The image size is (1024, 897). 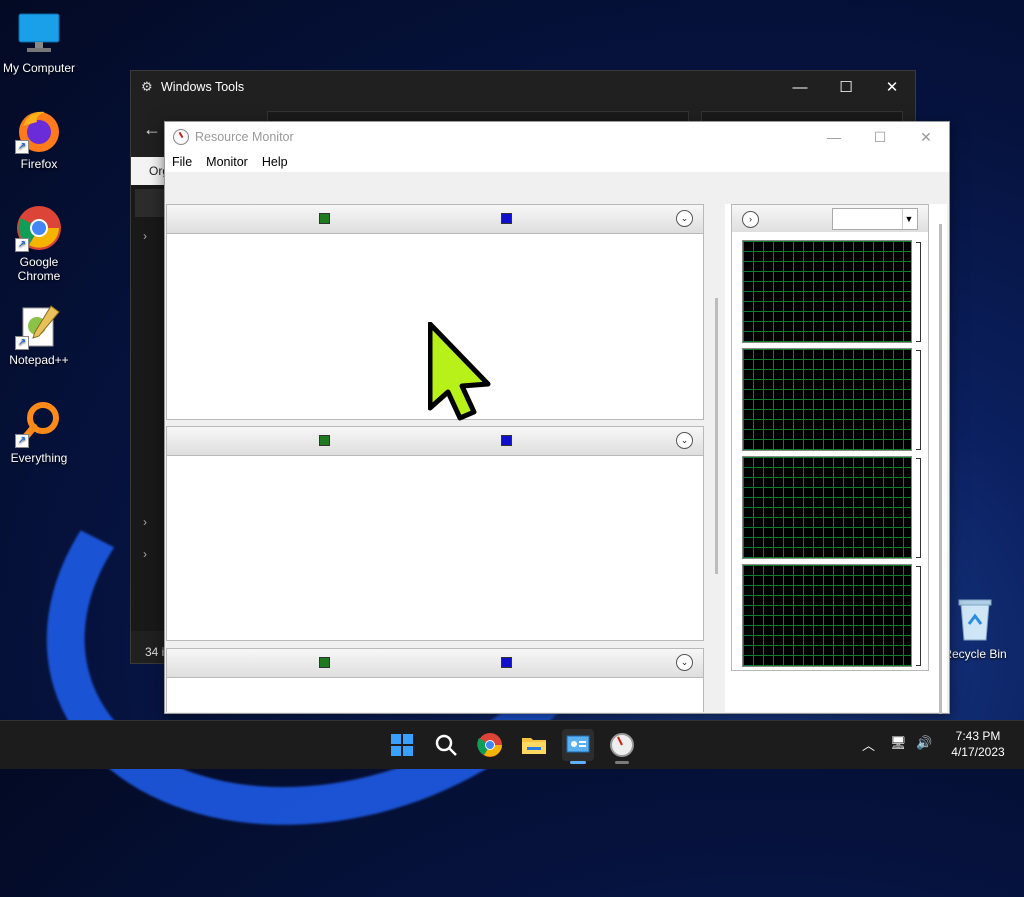 What do you see at coordinates (155, 652) in the screenshot?
I see `status-bar-text: 34 i` at bounding box center [155, 652].